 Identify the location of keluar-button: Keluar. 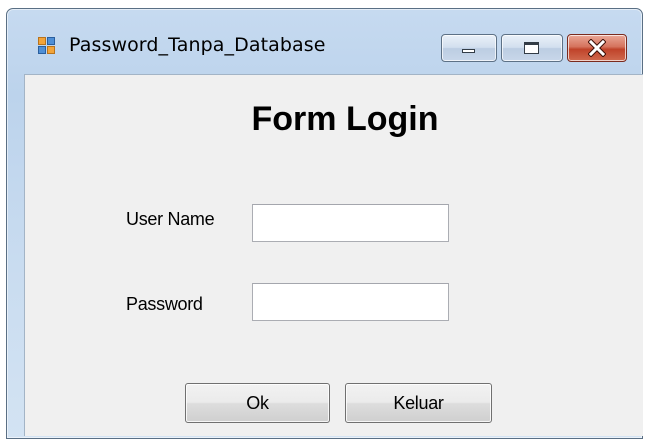
(418, 403).